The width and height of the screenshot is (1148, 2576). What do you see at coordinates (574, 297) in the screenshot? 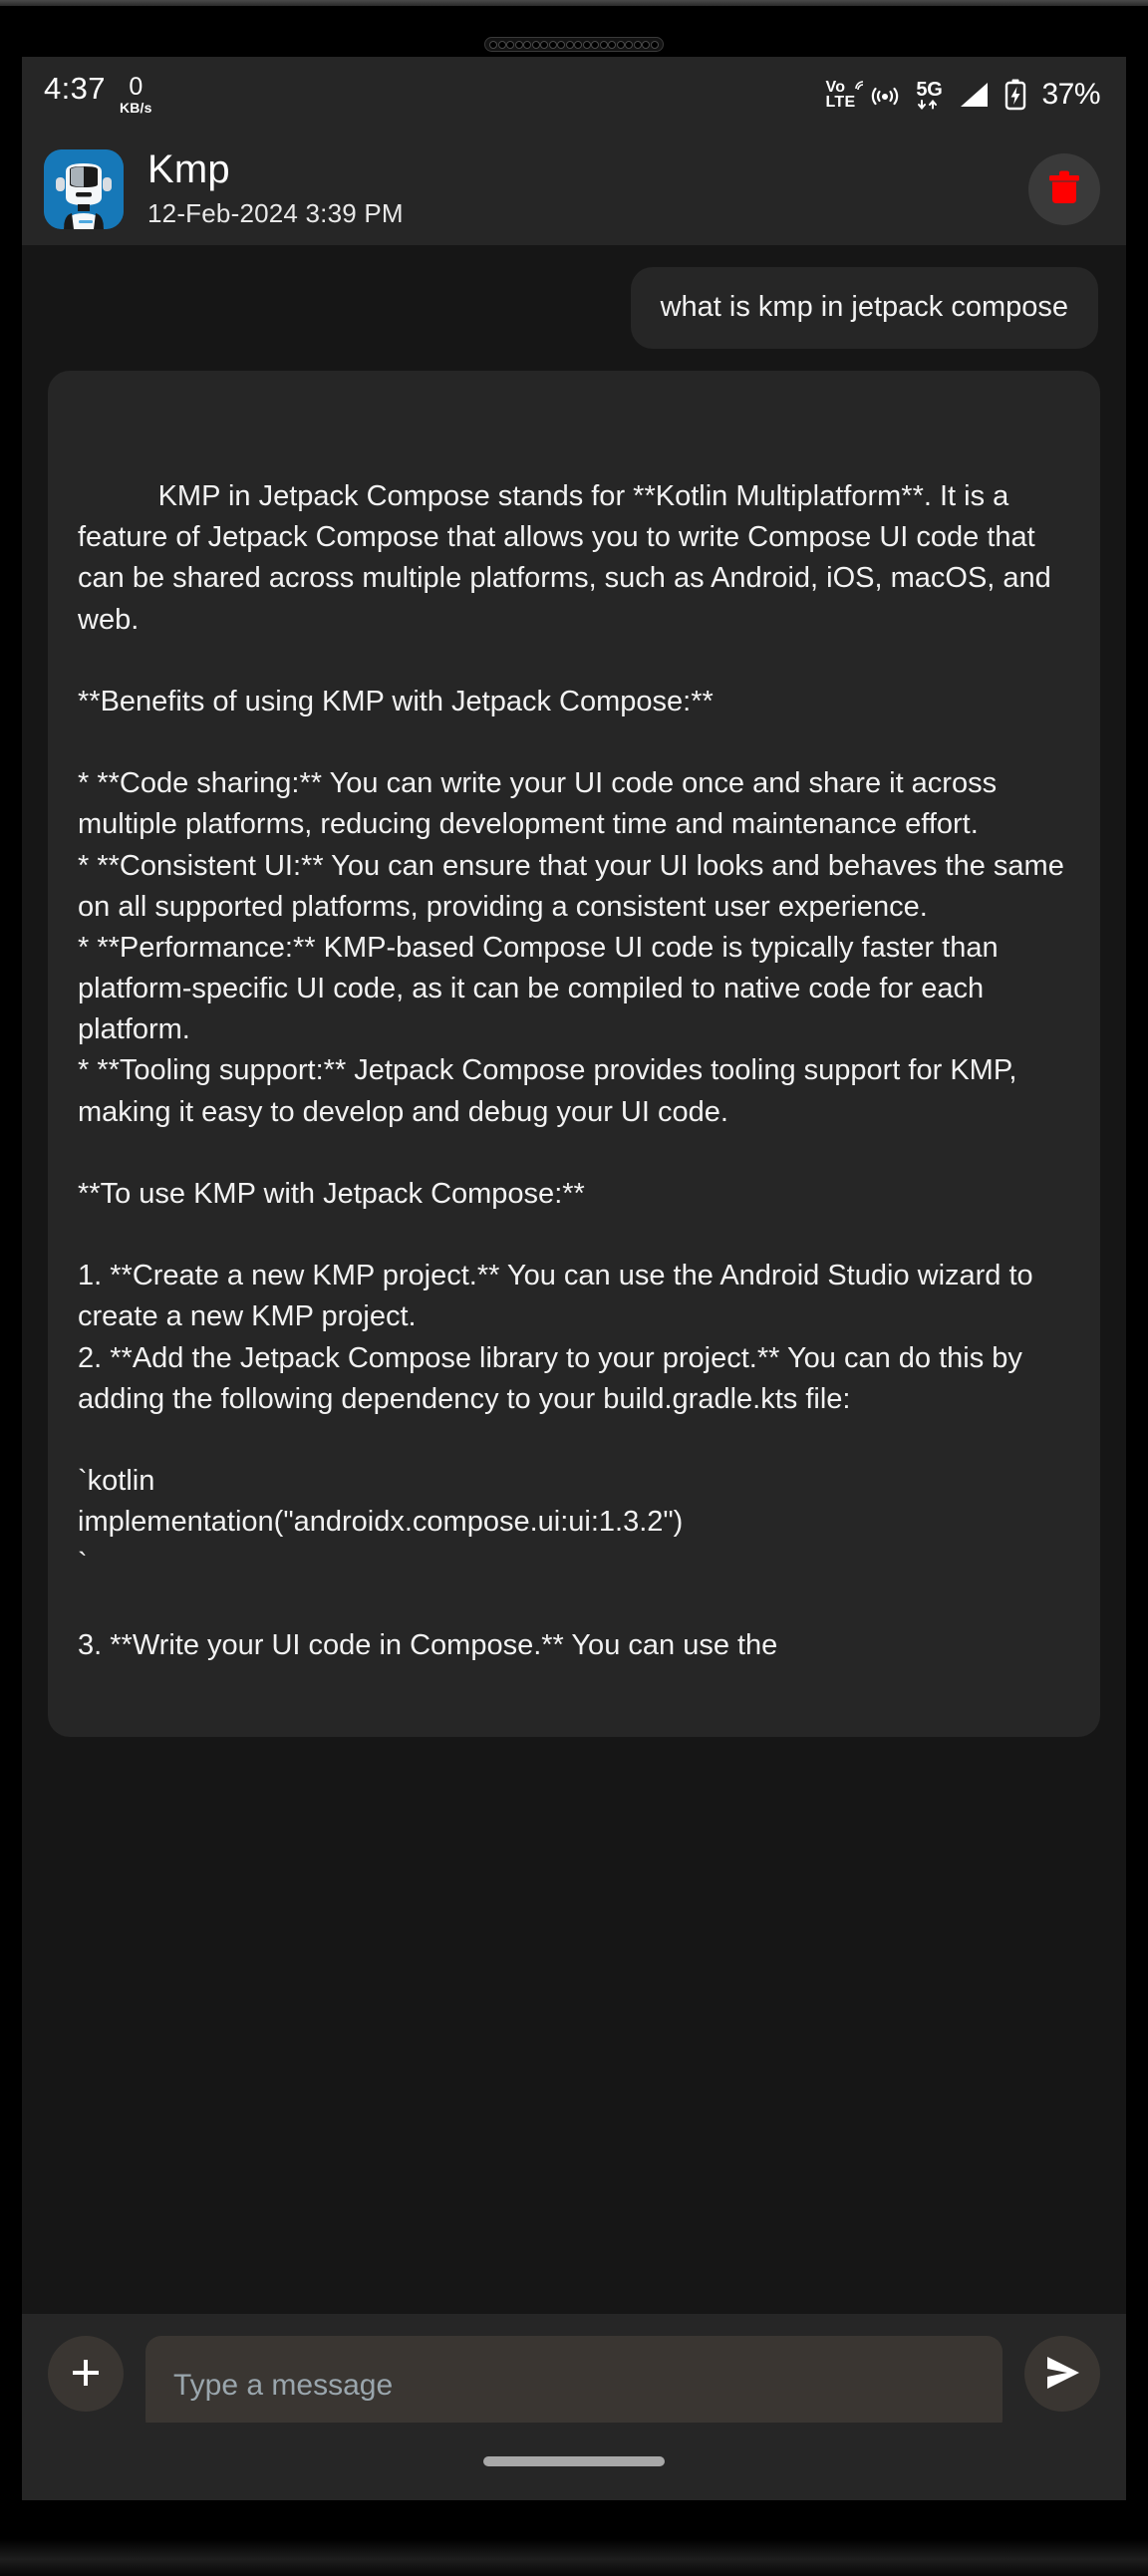
I see `message-row-user: what is kmp in jetpack compose` at bounding box center [574, 297].